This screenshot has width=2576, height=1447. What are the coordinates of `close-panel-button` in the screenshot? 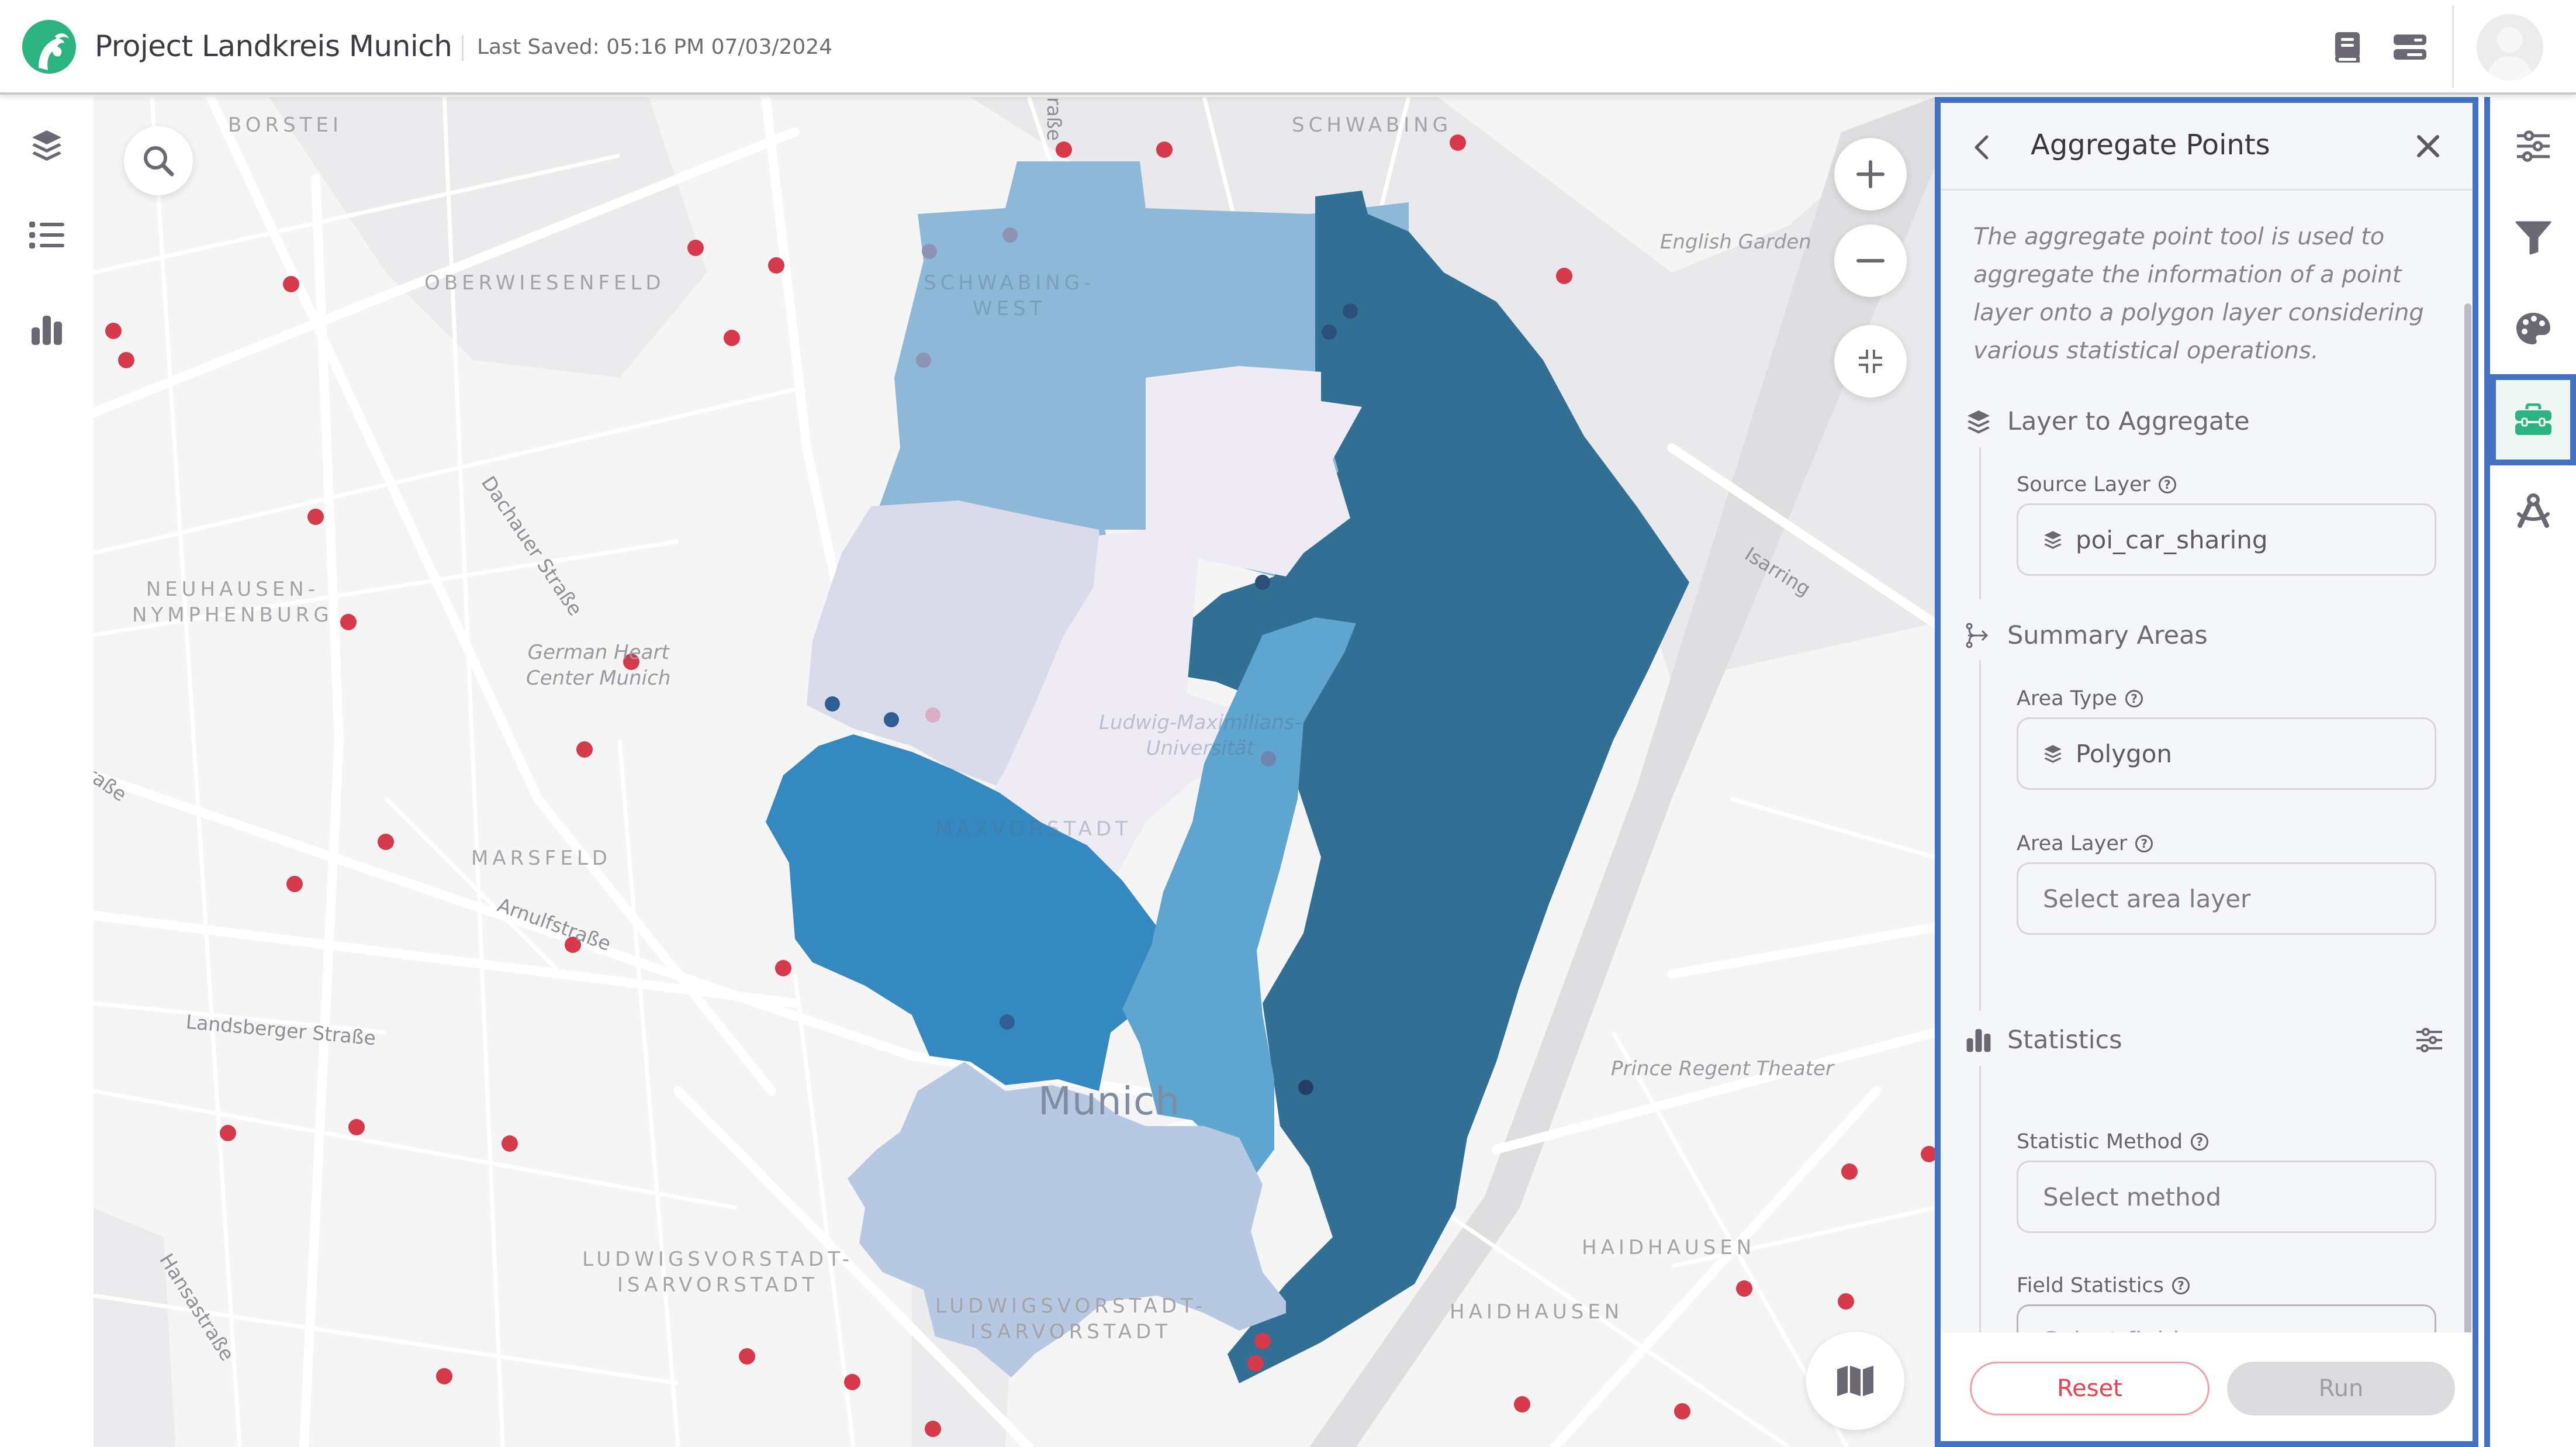 It's located at (2428, 146).